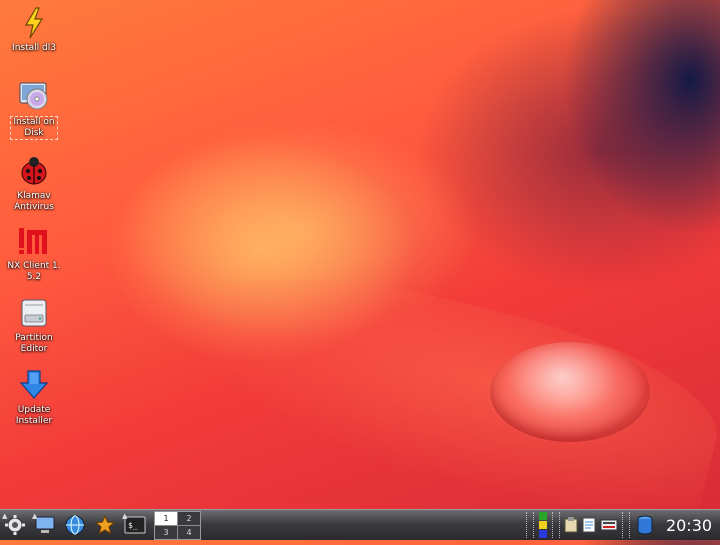 The image size is (720, 545). I want to click on desktop-icon-label: Install dl3, so click(34, 48).